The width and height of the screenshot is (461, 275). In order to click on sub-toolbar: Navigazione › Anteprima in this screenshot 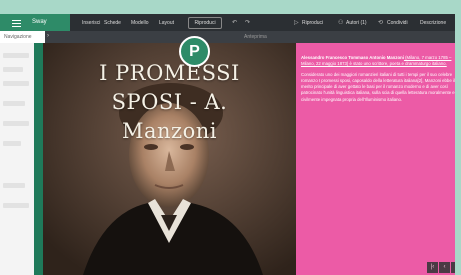, I will do `click(230, 37)`.